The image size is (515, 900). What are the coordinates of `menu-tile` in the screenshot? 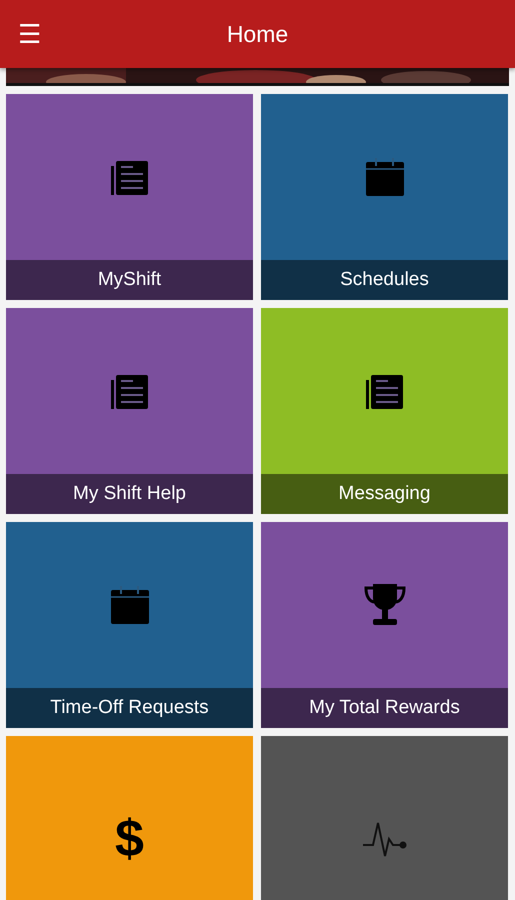 It's located at (384, 818).